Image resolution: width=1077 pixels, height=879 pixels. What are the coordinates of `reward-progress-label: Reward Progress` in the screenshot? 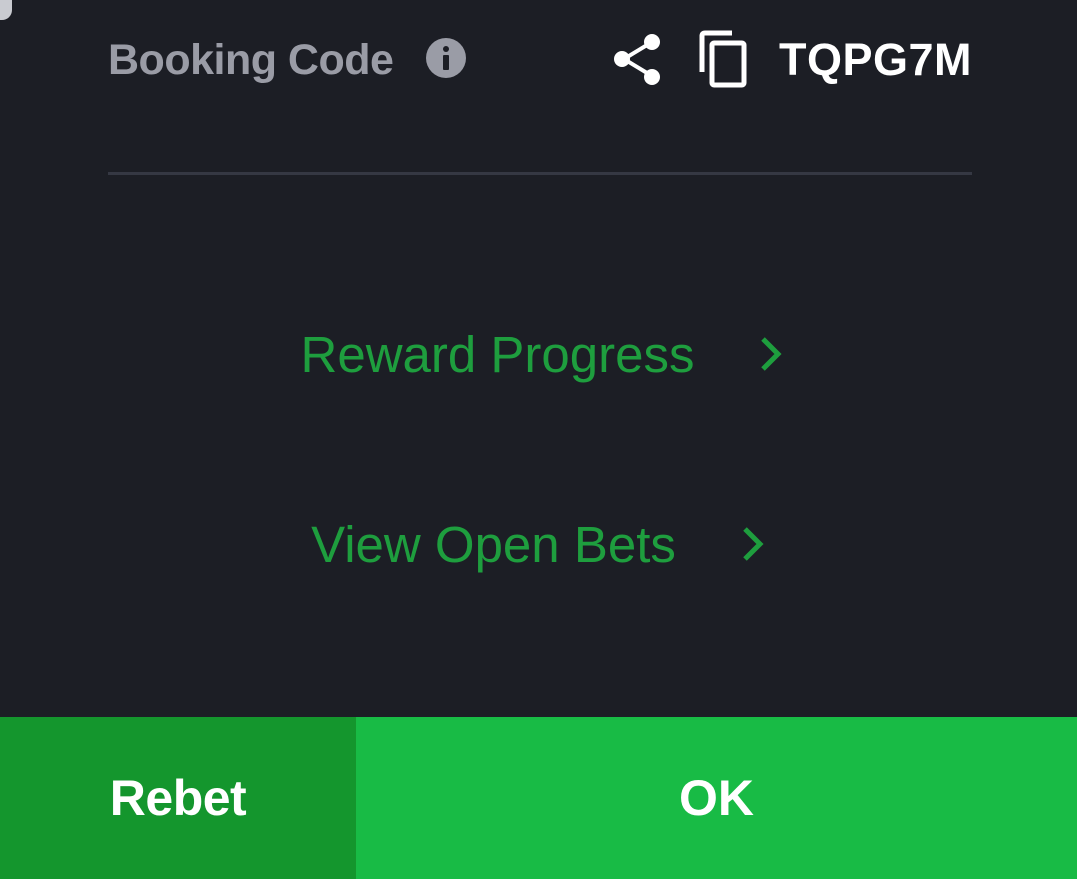 It's located at (497, 354).